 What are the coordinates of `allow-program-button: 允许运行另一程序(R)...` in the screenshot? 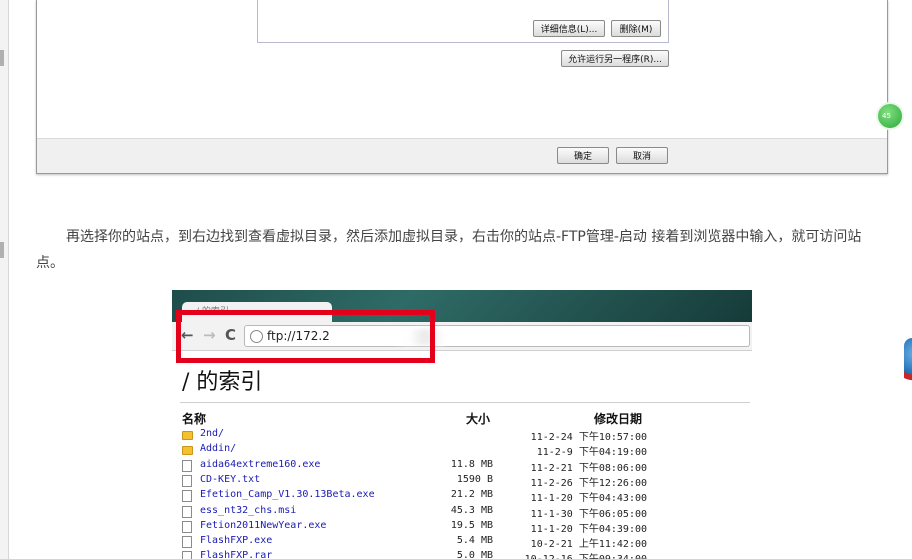 It's located at (615, 58).